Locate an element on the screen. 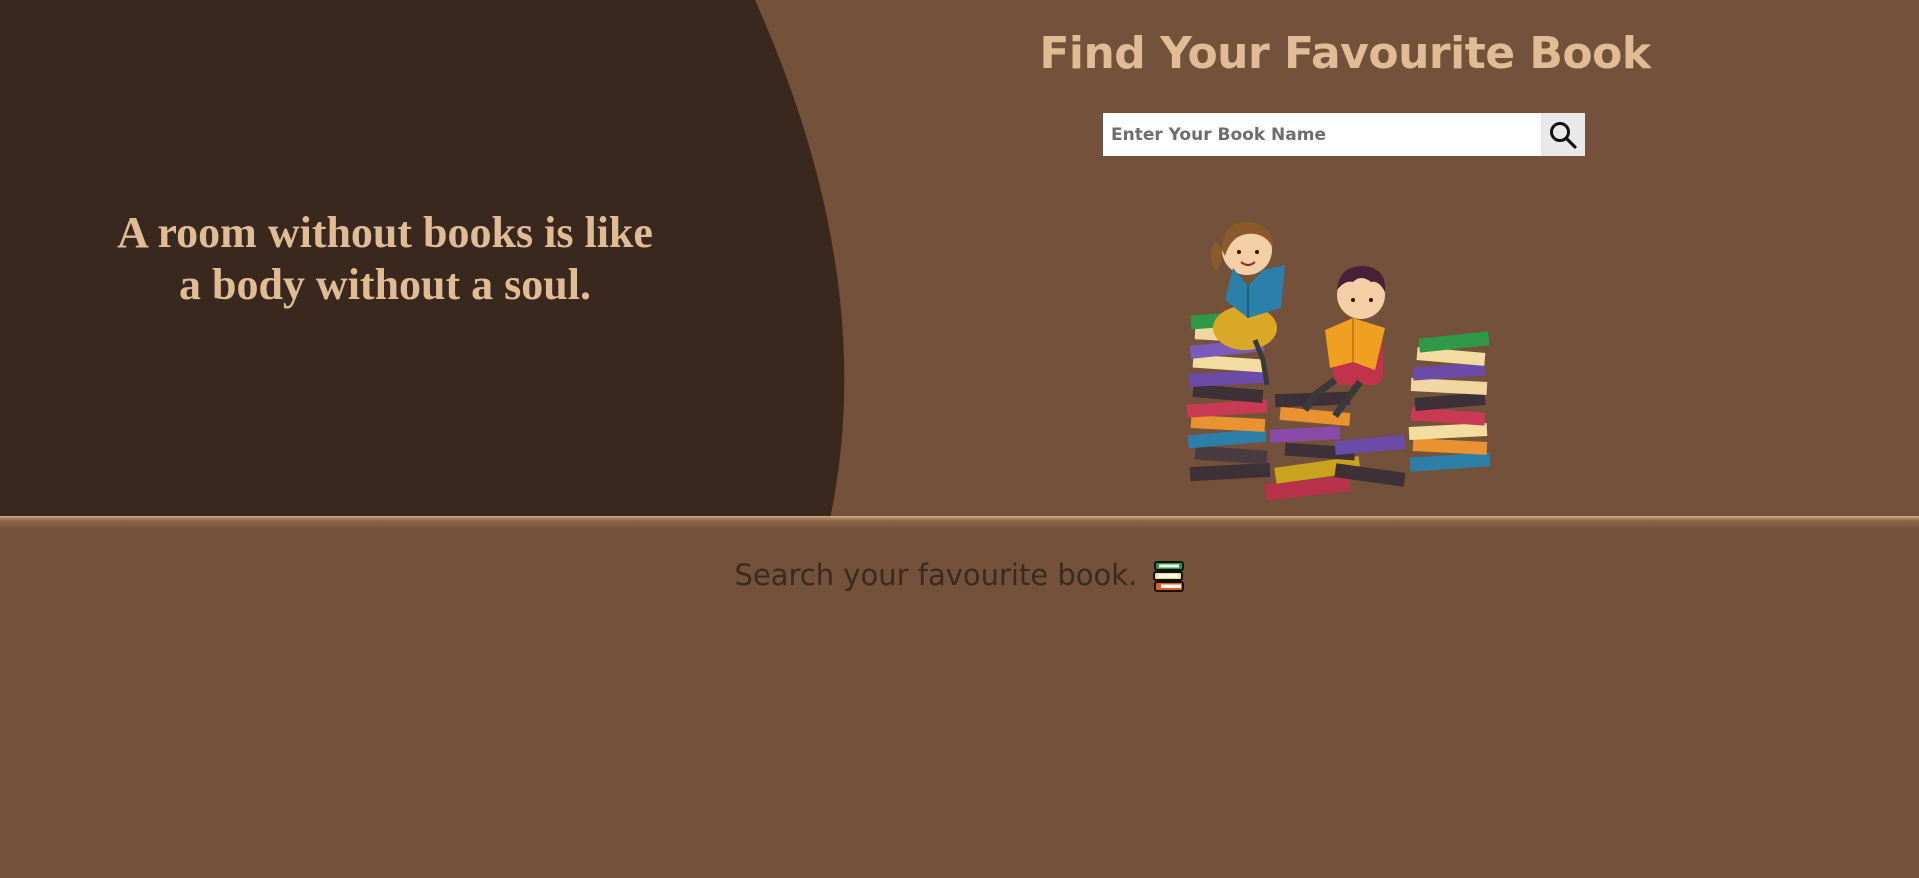  hero-bottom-edge is located at coordinates (959, 523).